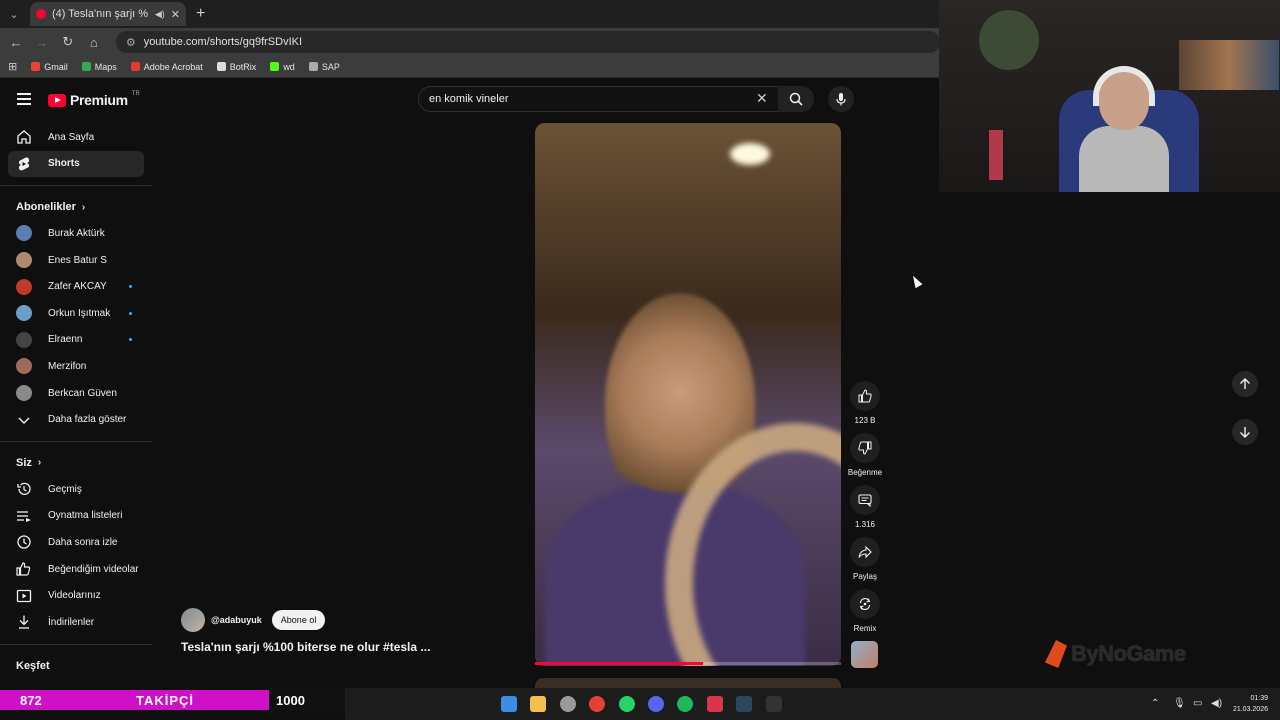 The height and width of the screenshot is (720, 1280). I want to click on sidebar-item-liked: Beğendiğim videolar, so click(77, 569).